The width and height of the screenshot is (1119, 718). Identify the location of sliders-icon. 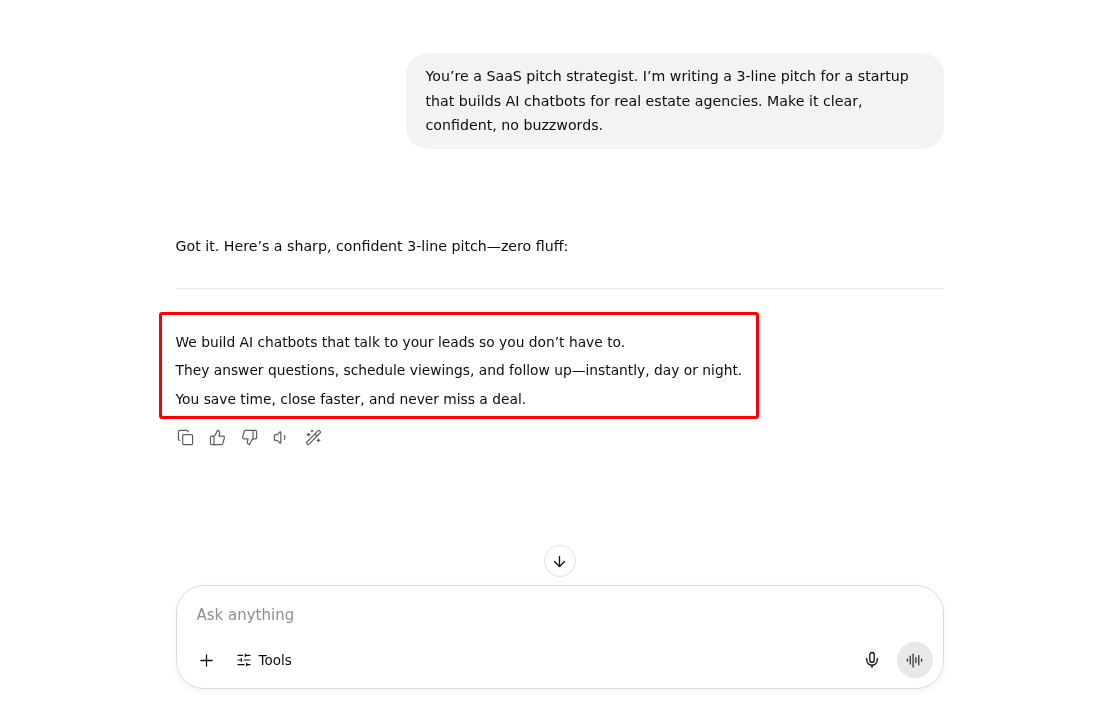
(243, 660).